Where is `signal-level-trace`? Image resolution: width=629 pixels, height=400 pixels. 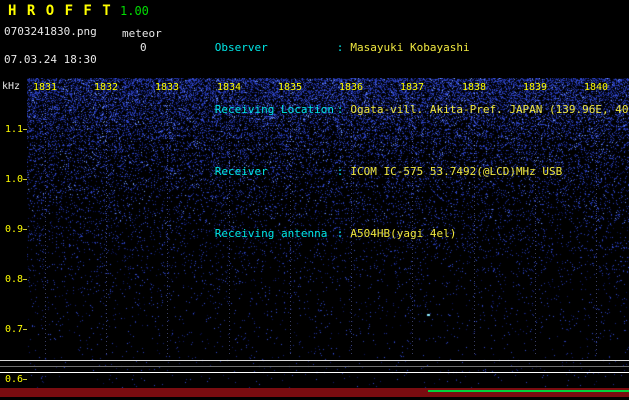
signal-level-trace is located at coordinates (528, 391).